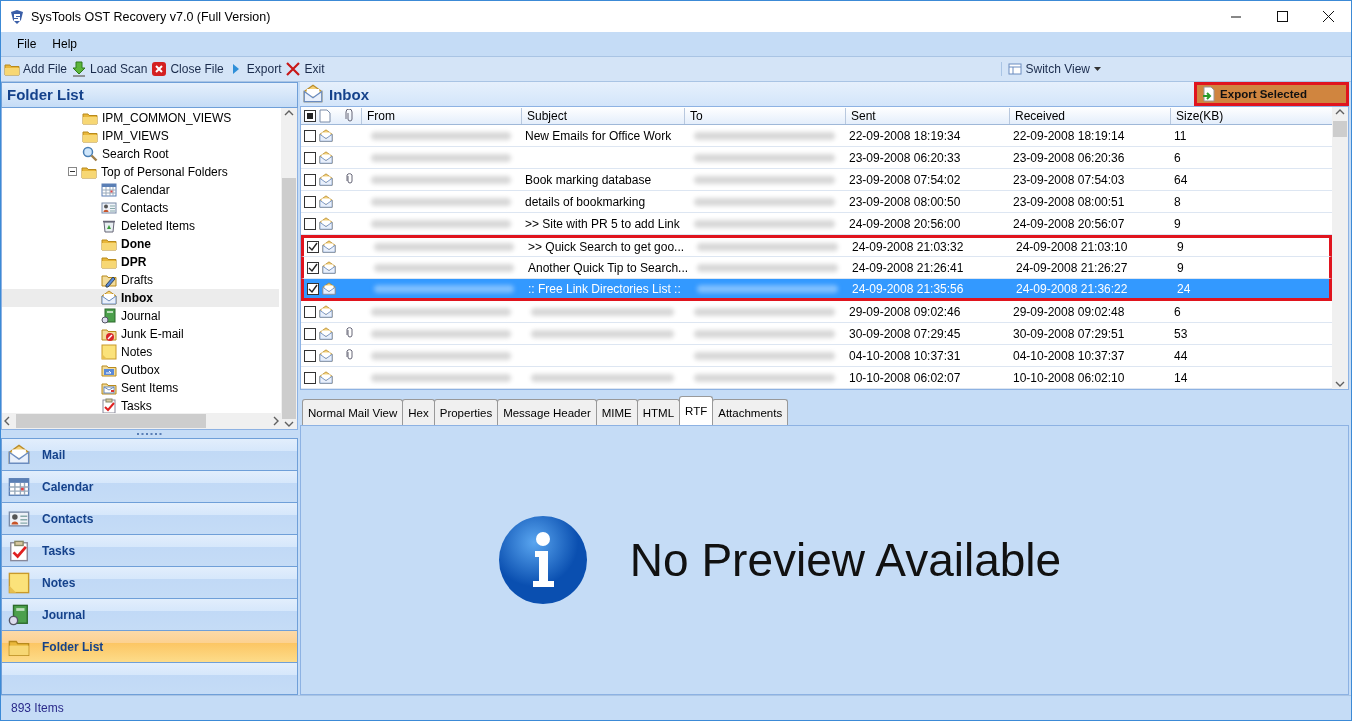 The image size is (1352, 721). Describe the element at coordinates (547, 412) in the screenshot. I see `tab: Message Header` at that location.